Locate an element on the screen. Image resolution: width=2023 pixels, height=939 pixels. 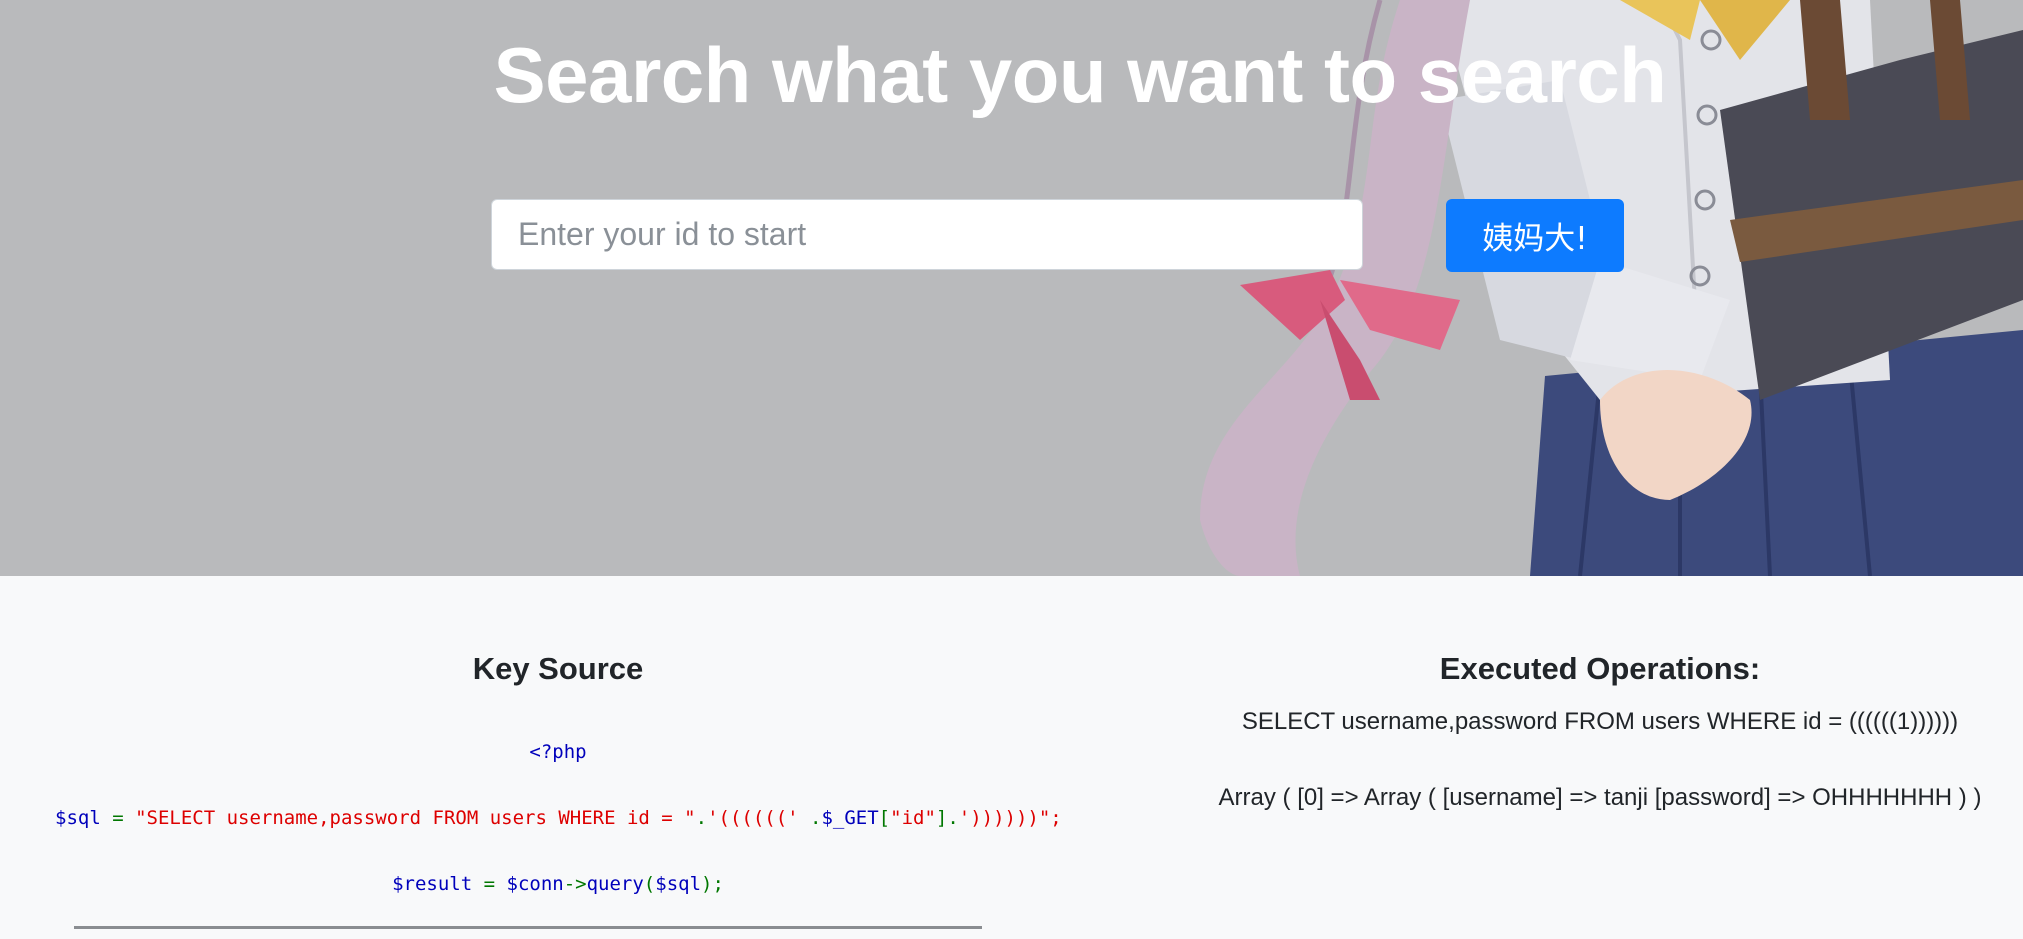
sql-get-var: $_GET is located at coordinates (850, 818).